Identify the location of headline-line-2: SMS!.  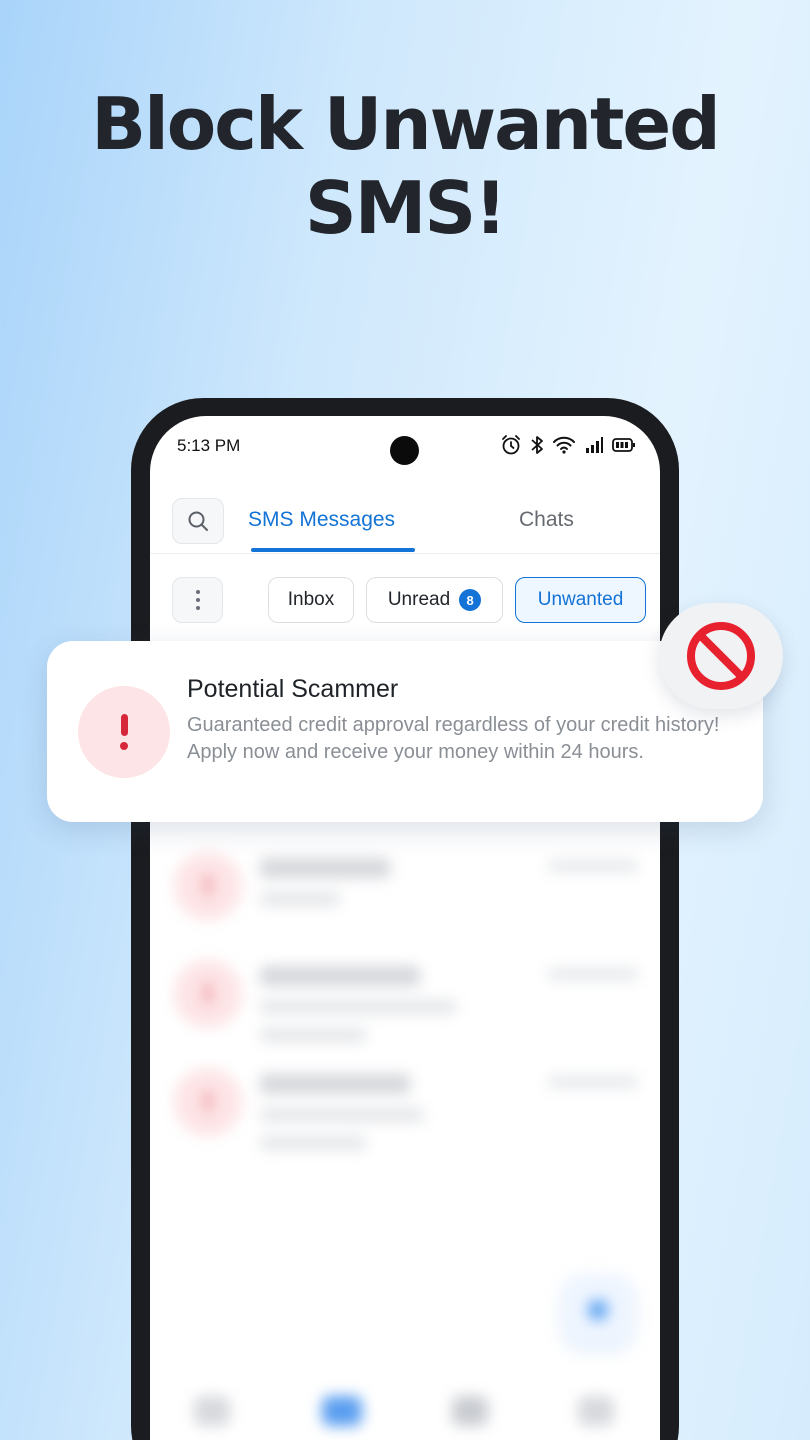
(405, 208).